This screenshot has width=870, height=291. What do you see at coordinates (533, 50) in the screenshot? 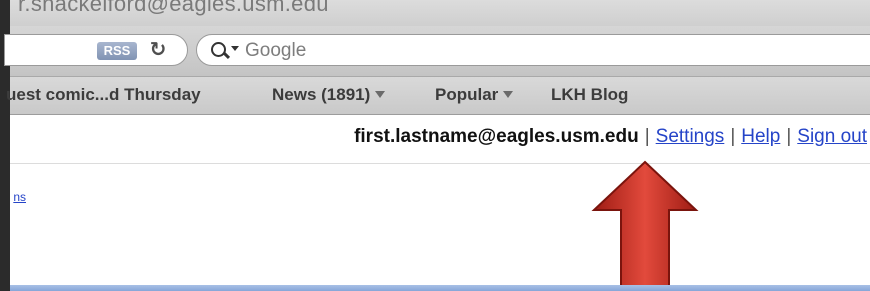
I see `search-input: Google` at bounding box center [533, 50].